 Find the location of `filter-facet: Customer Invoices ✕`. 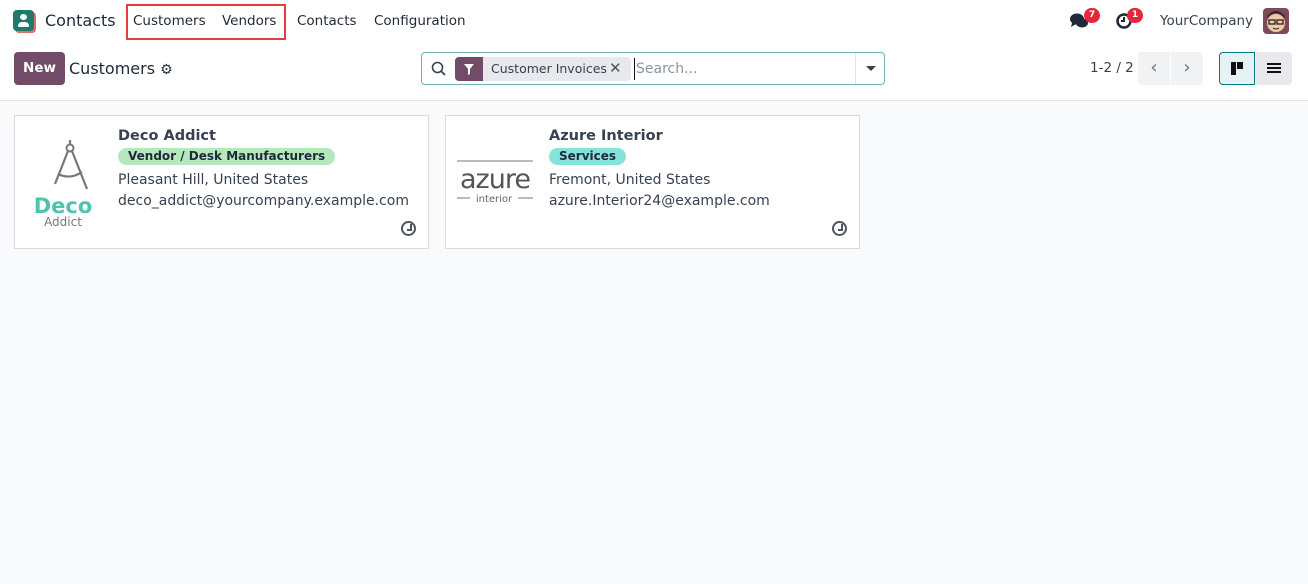

filter-facet: Customer Invoices ✕ is located at coordinates (543, 69).